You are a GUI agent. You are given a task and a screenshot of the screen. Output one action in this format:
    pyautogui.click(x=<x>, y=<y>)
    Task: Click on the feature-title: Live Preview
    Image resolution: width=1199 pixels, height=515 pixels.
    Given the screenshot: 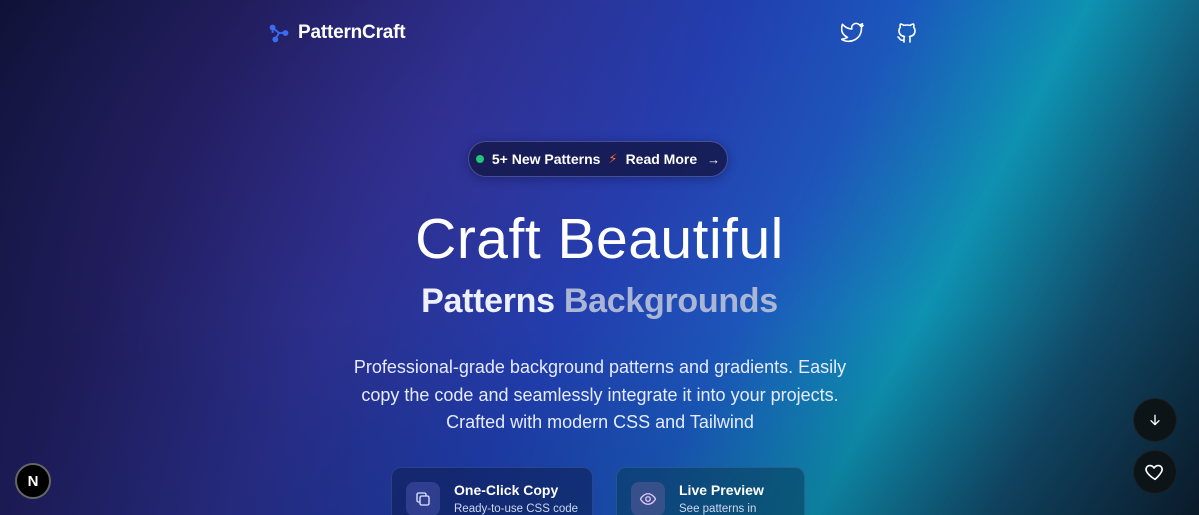 What is the action you would take?
    pyautogui.click(x=721, y=490)
    